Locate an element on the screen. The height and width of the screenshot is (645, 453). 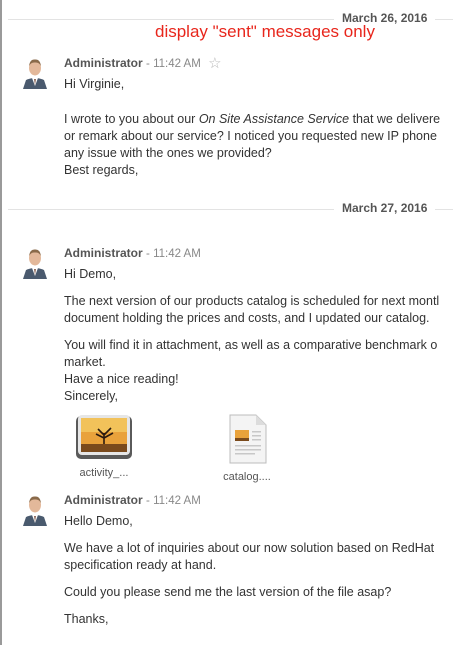
paragraph-line: Sincerely, is located at coordinates (91, 396).